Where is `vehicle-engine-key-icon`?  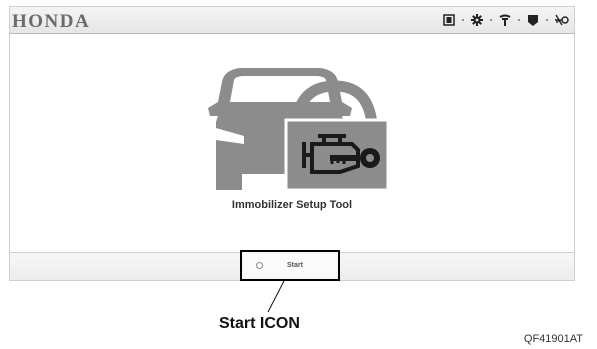 vehicle-engine-key-icon is located at coordinates (299, 130).